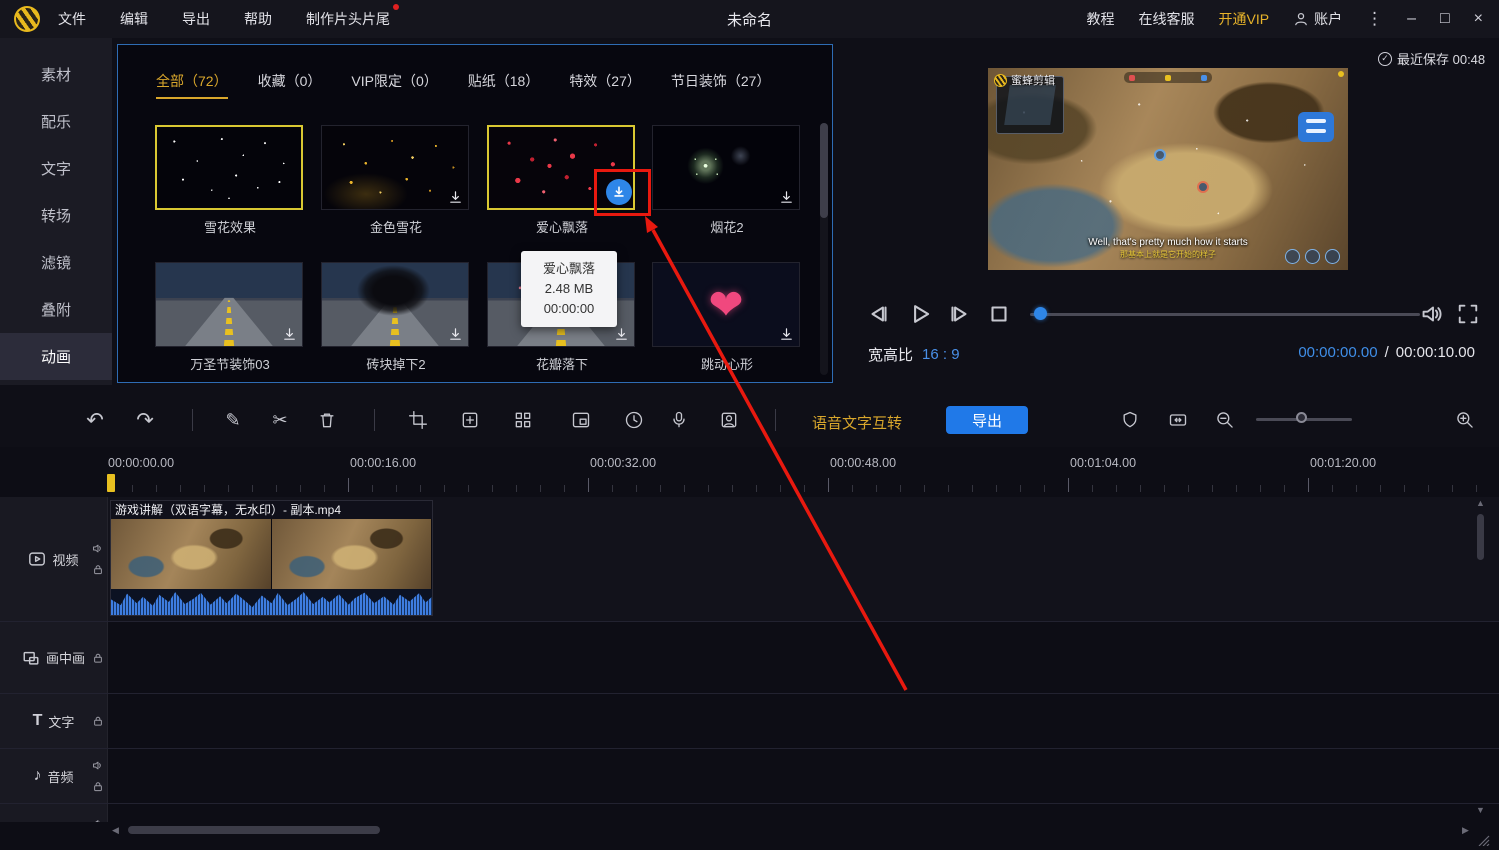 This screenshot has height=850, width=1499. What do you see at coordinates (679, 420) in the screenshot?
I see `voiceover-button` at bounding box center [679, 420].